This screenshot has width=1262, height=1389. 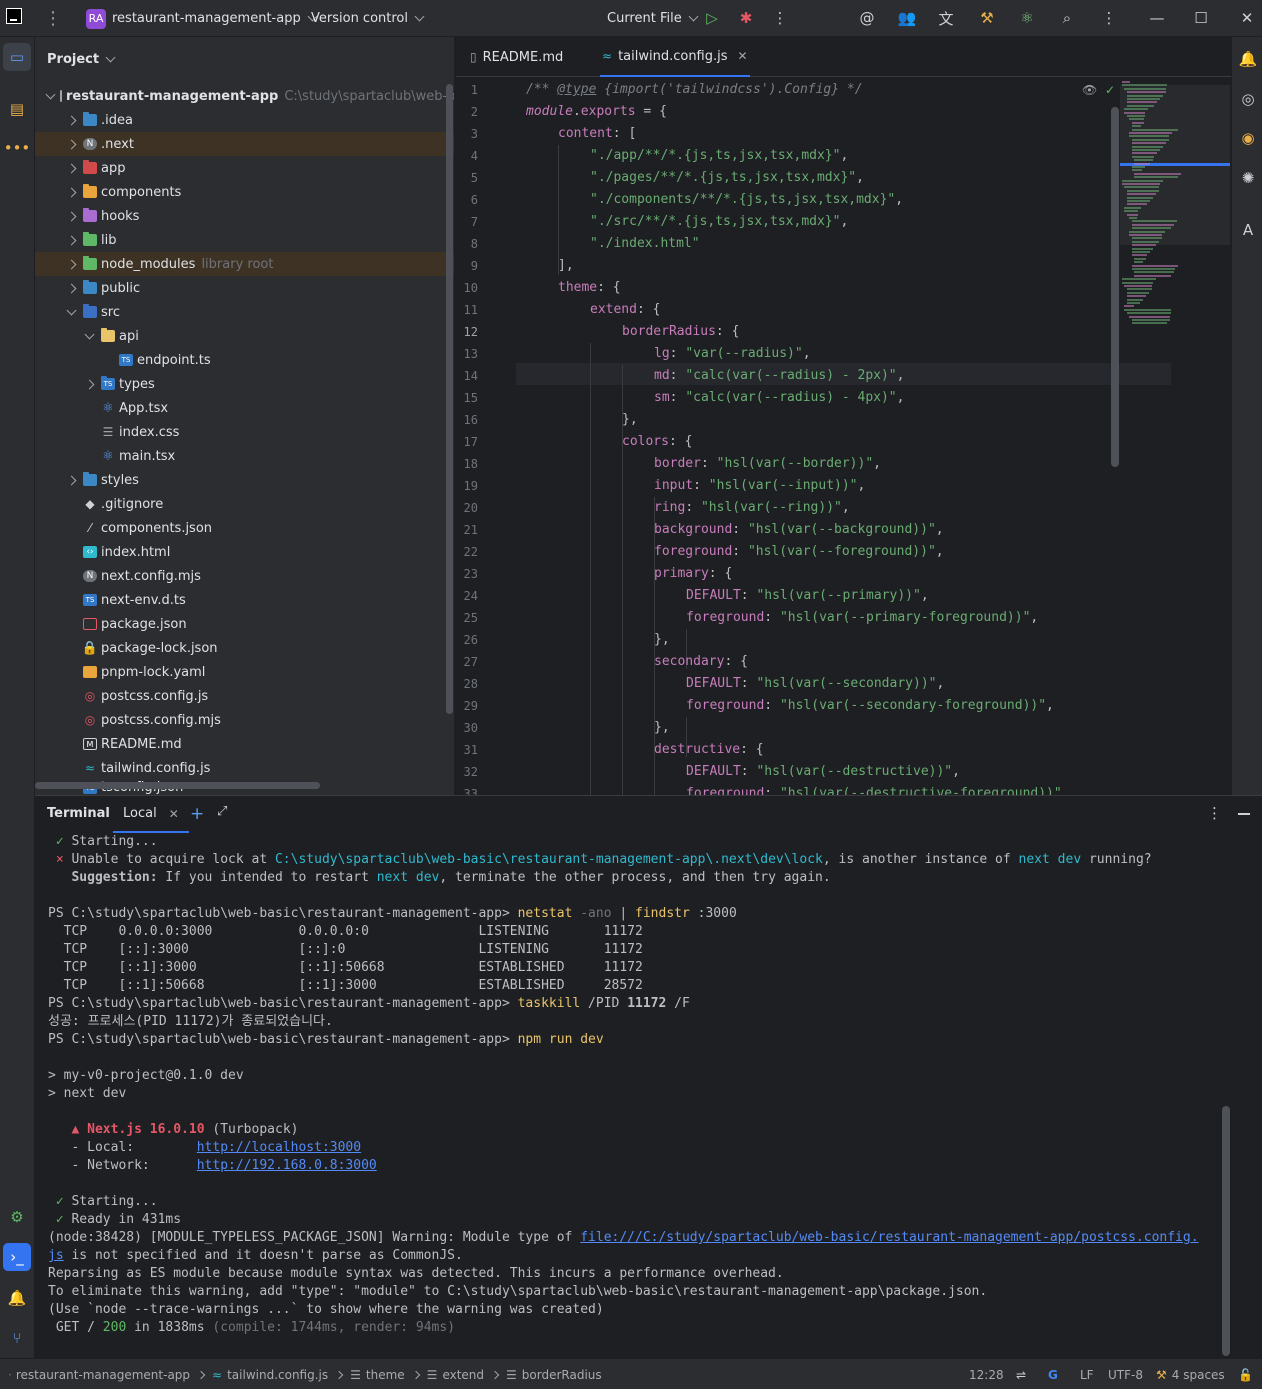 I want to click on ai-assistant-icon: @, so click(x=867, y=18).